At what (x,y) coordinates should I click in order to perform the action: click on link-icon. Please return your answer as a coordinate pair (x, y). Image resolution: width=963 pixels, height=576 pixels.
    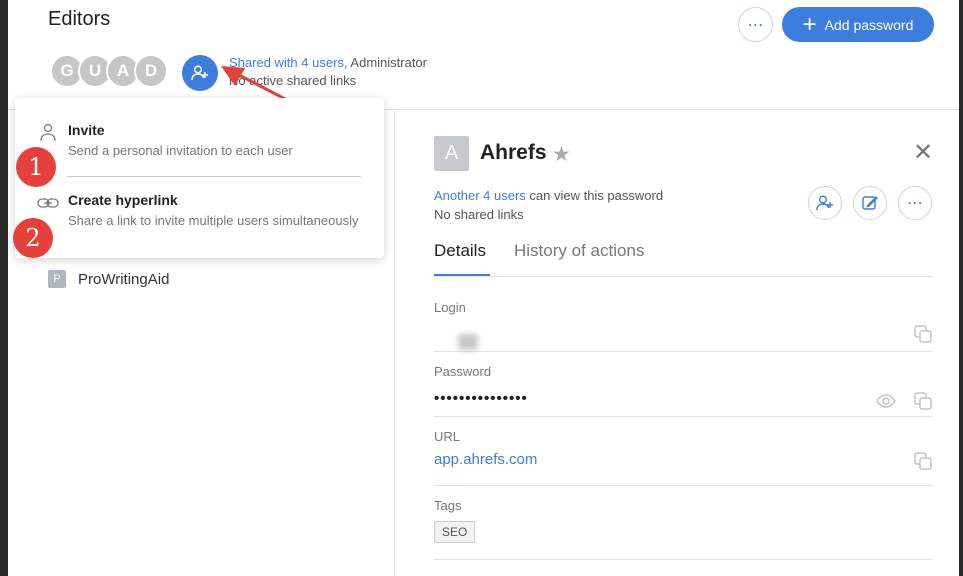
    Looking at the image, I should click on (48, 203).